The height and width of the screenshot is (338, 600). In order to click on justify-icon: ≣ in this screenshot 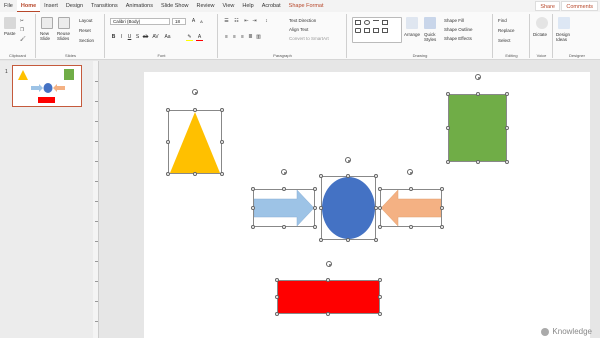, I will do `click(250, 37)`.